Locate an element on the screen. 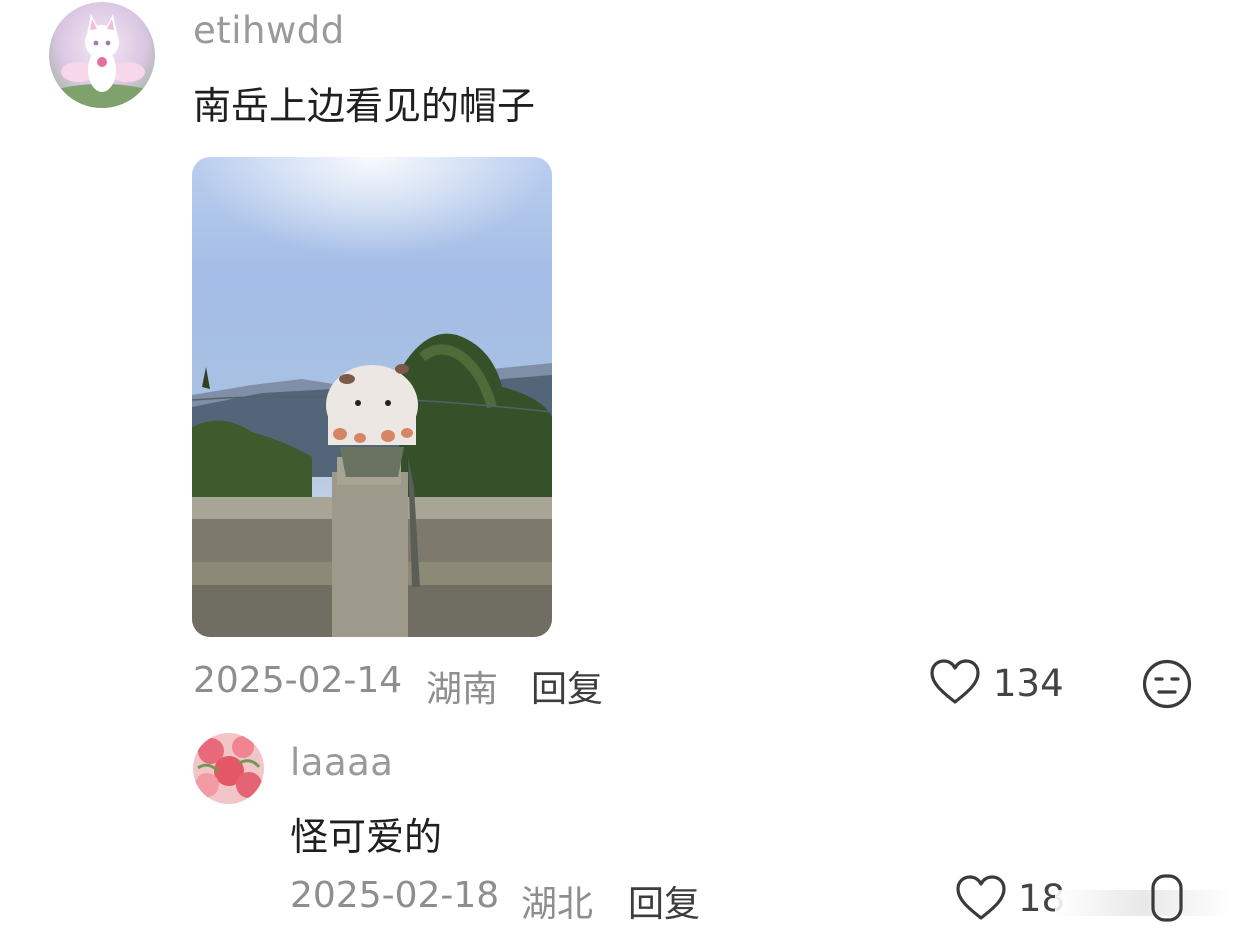 This screenshot has height=931, width=1241. watermark-strip is located at coordinates (1143, 903).